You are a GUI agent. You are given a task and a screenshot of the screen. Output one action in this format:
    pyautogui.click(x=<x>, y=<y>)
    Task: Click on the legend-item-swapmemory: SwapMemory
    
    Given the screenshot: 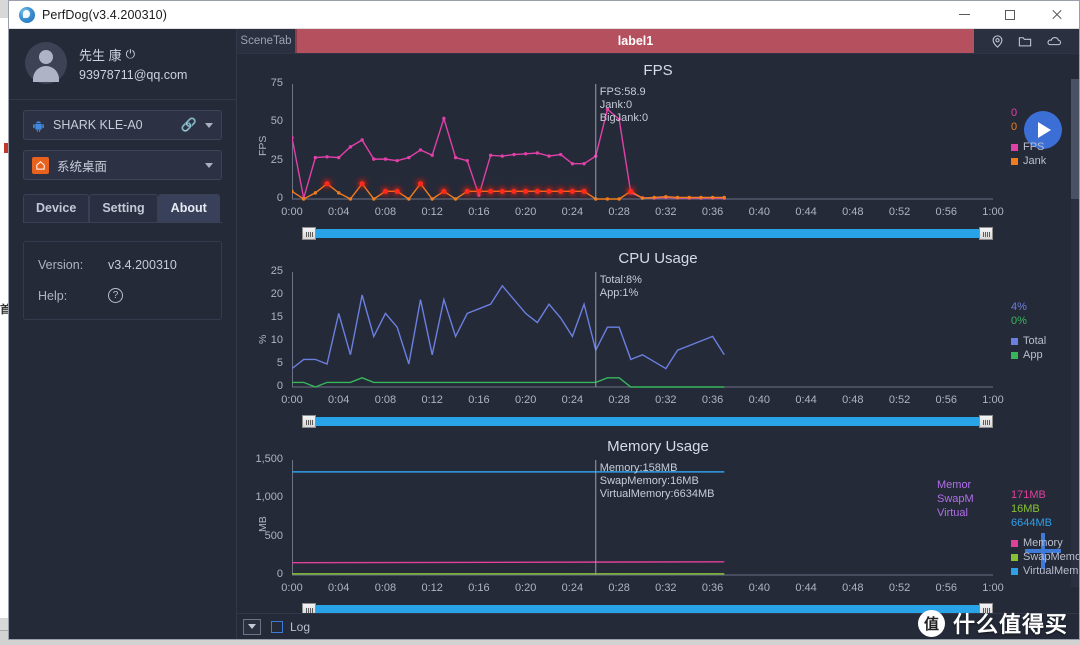 What is the action you would take?
    pyautogui.click(x=1045, y=557)
    